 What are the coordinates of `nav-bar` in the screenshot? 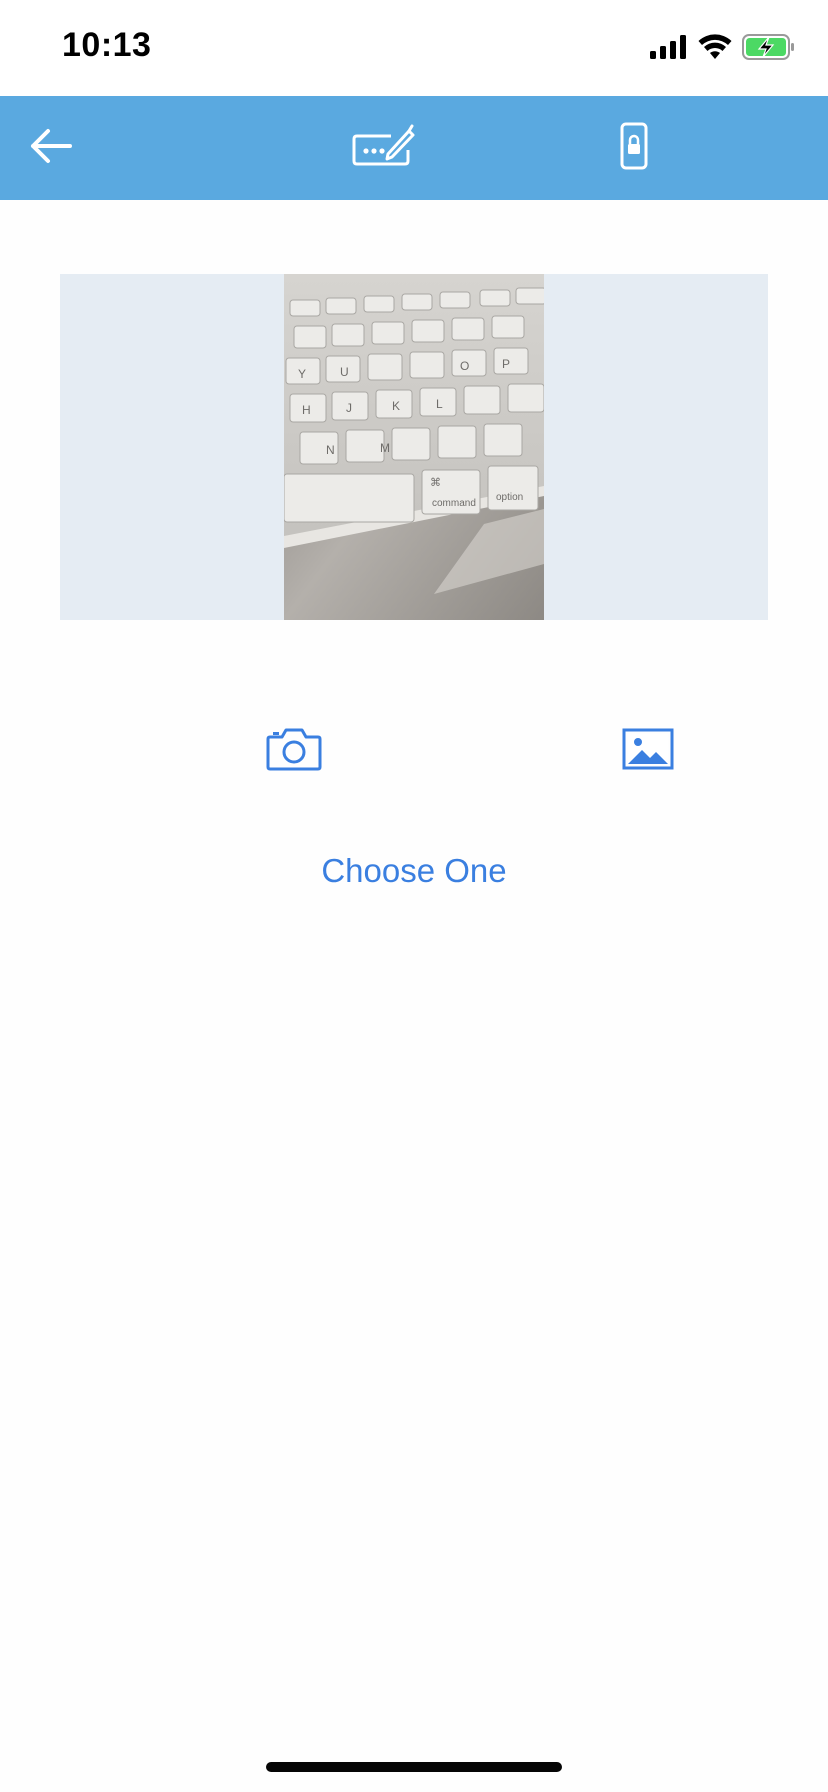 It's located at (414, 148).